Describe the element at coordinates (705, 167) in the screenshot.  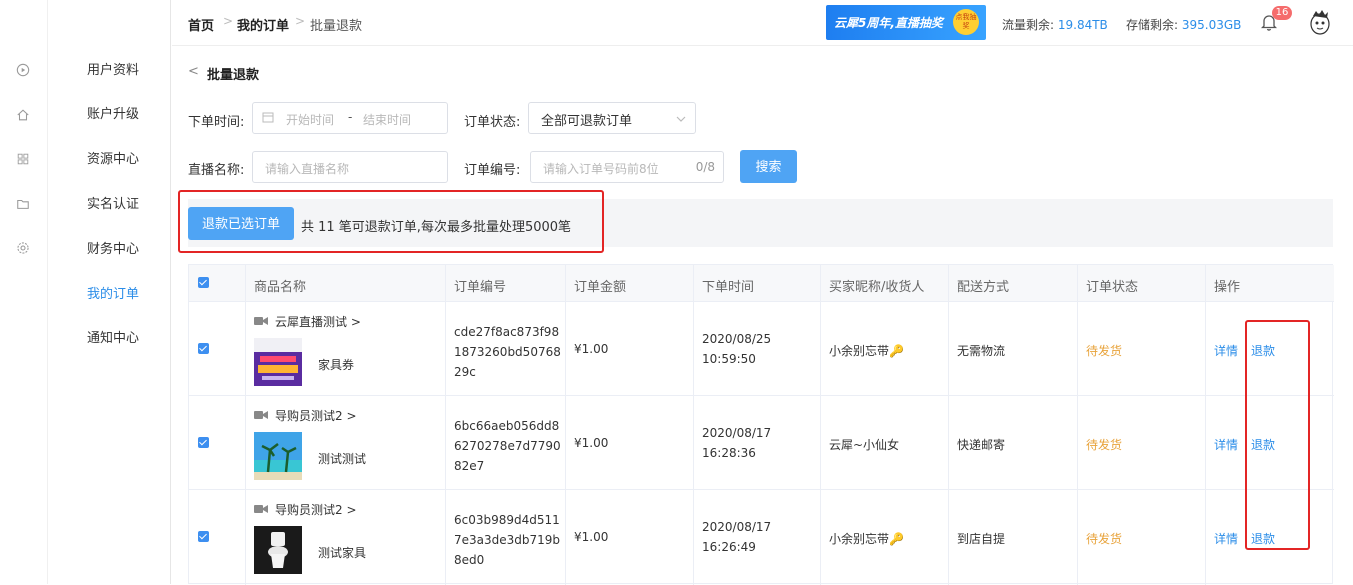
I see `order-no-counter: 0/8` at that location.